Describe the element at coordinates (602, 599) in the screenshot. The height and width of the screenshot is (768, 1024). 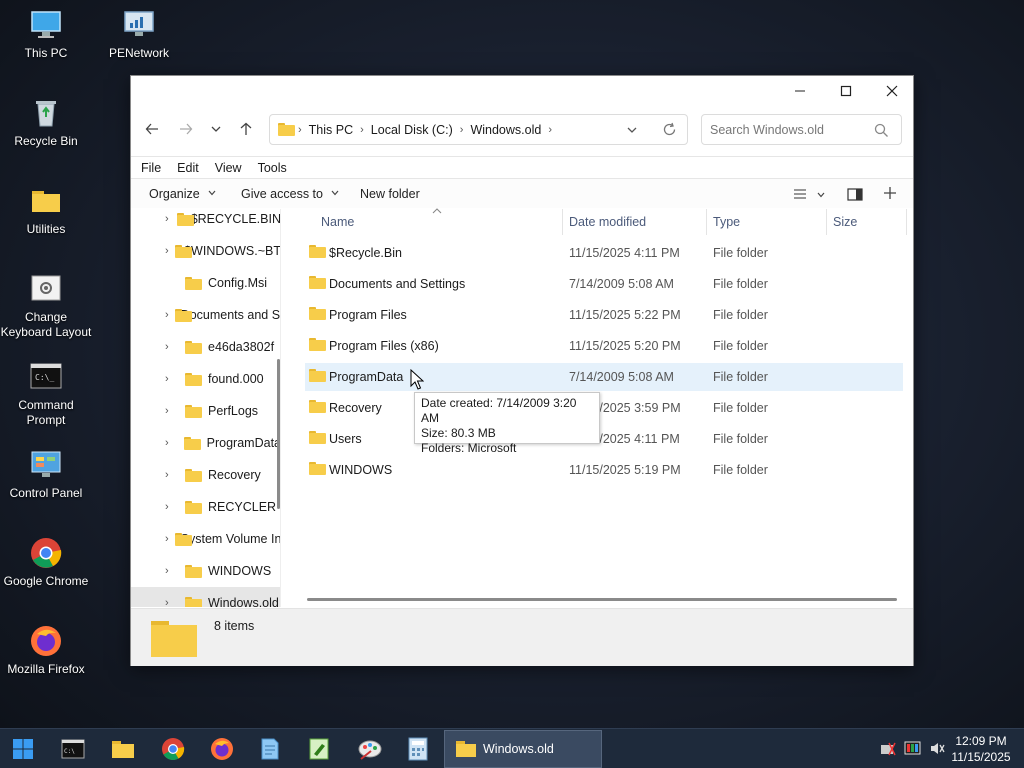
I see `horizontal-scrollbar` at that location.